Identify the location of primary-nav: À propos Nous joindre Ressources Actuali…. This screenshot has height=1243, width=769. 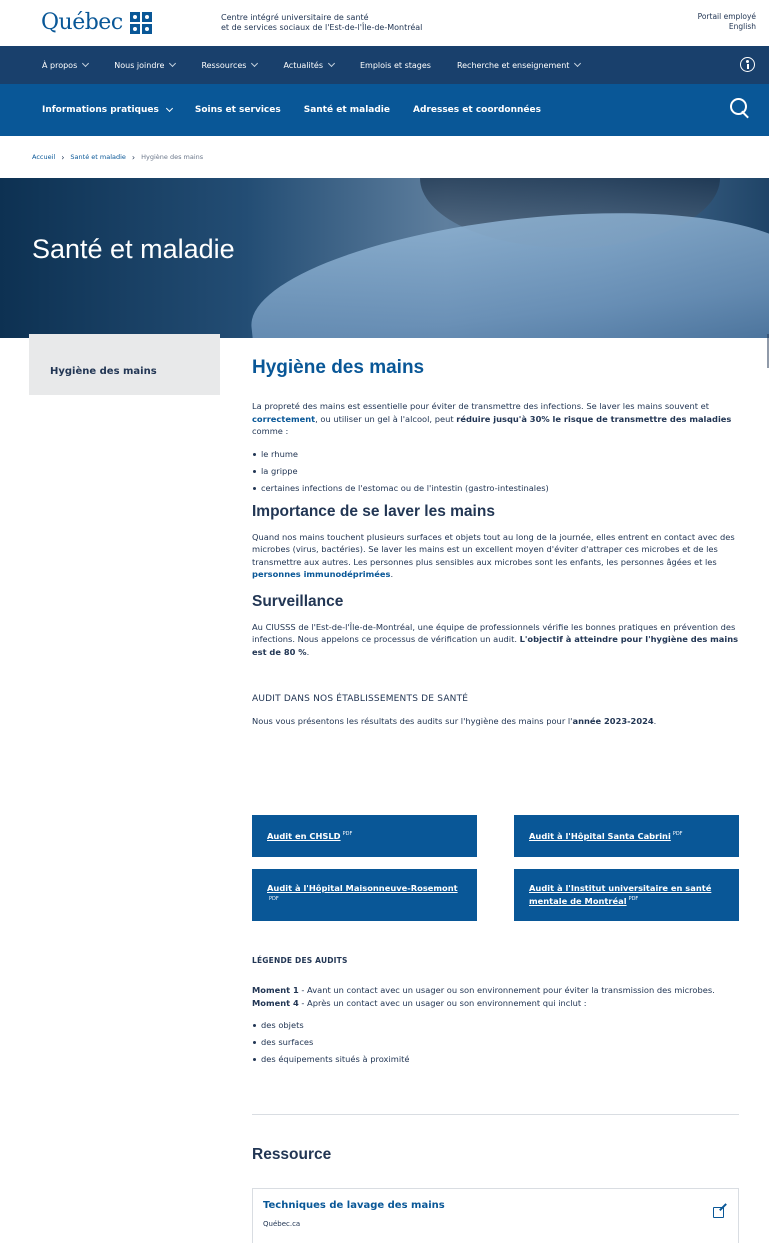
(384, 65).